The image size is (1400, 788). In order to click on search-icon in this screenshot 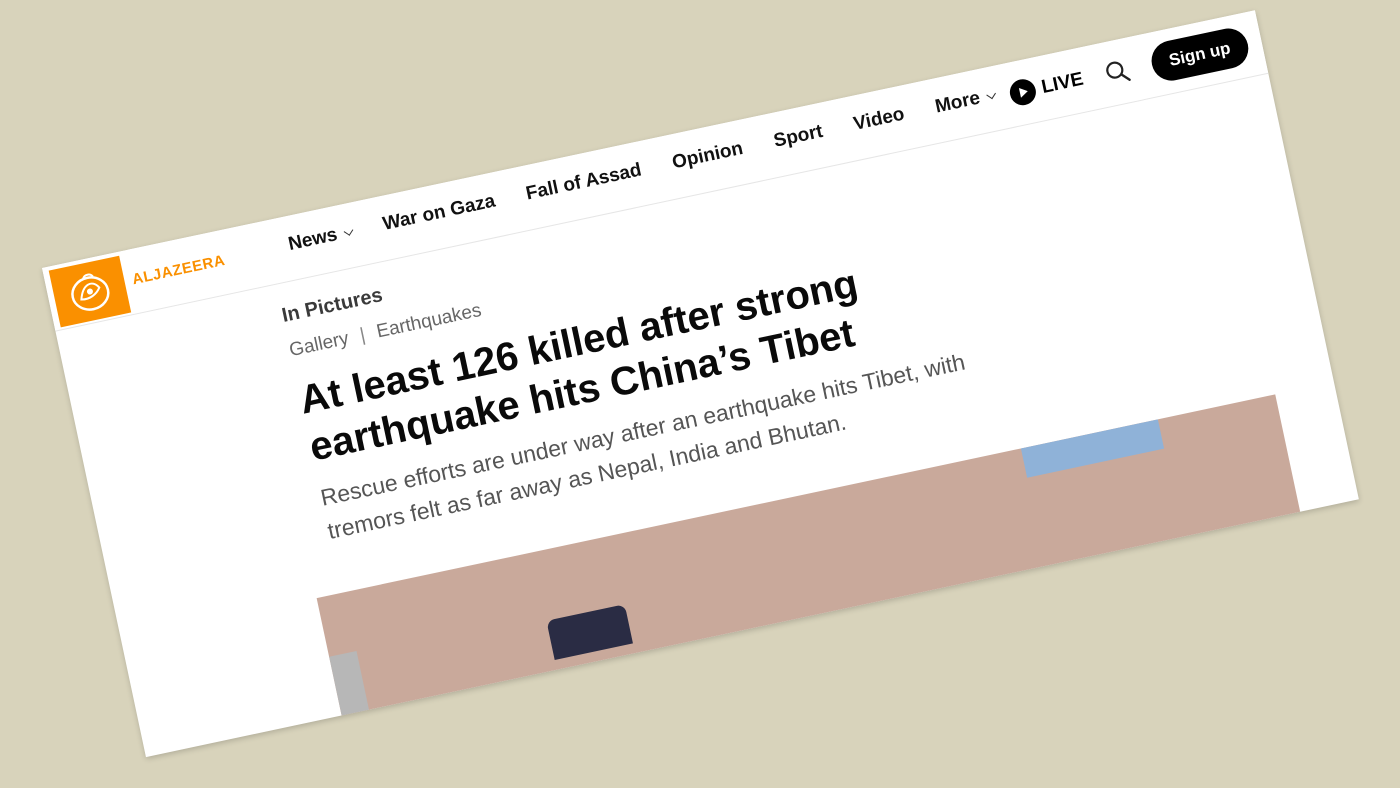, I will do `click(1118, 71)`.